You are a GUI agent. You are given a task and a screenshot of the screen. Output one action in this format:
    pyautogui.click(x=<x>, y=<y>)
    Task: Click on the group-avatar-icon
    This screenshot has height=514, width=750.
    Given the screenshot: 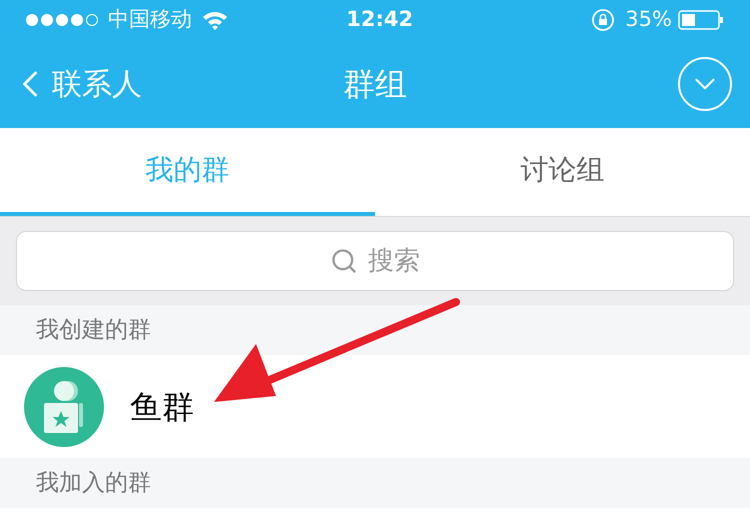 What is the action you would take?
    pyautogui.click(x=64, y=406)
    